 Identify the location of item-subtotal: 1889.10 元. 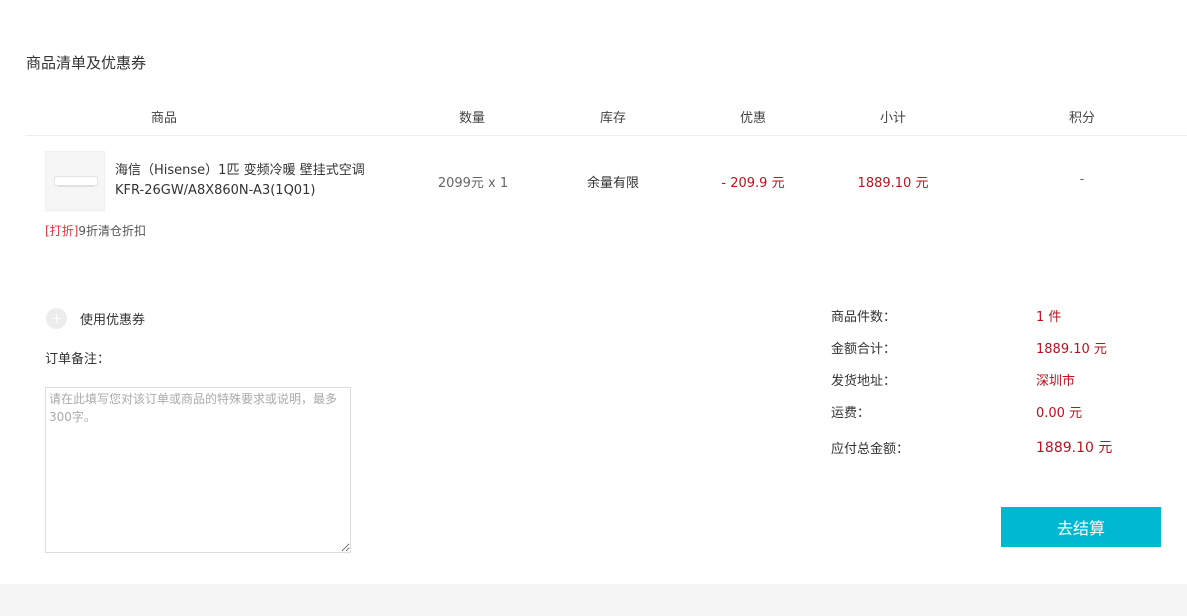
(893, 183).